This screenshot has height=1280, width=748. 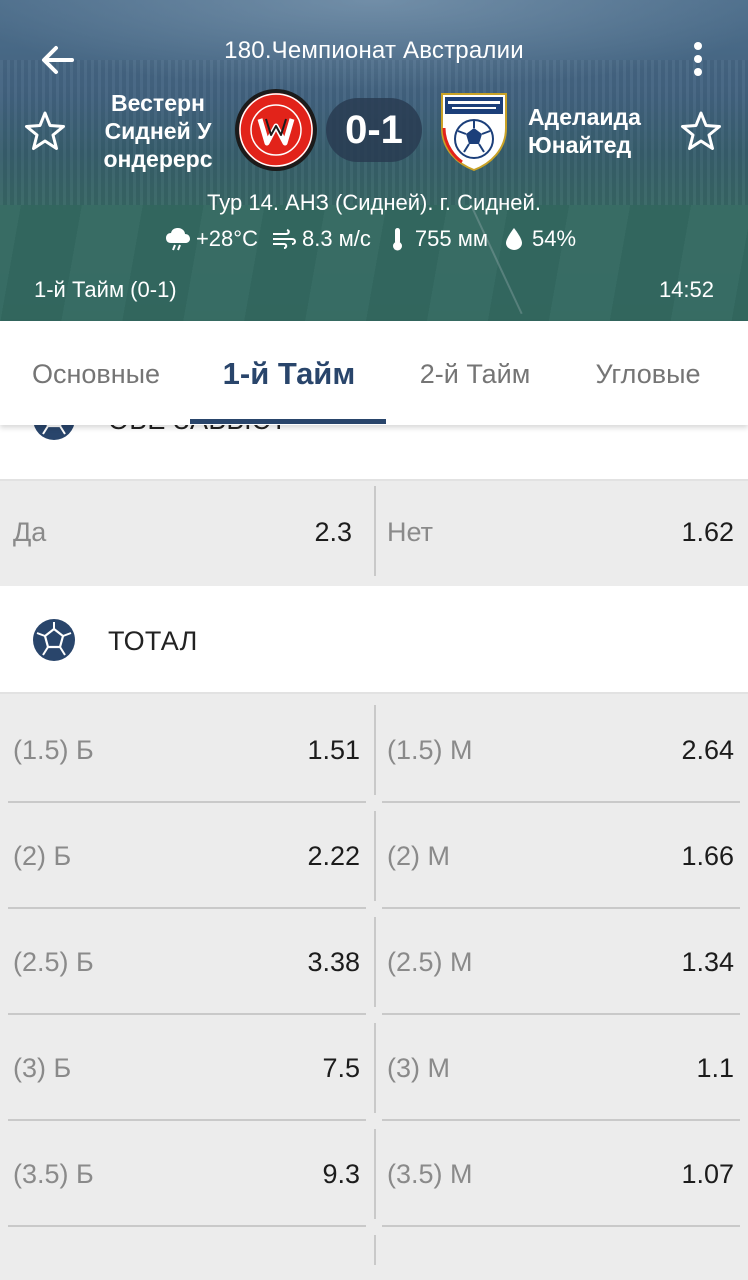 What do you see at coordinates (707, 962) in the screenshot?
I see `odd-value: 1.34` at bounding box center [707, 962].